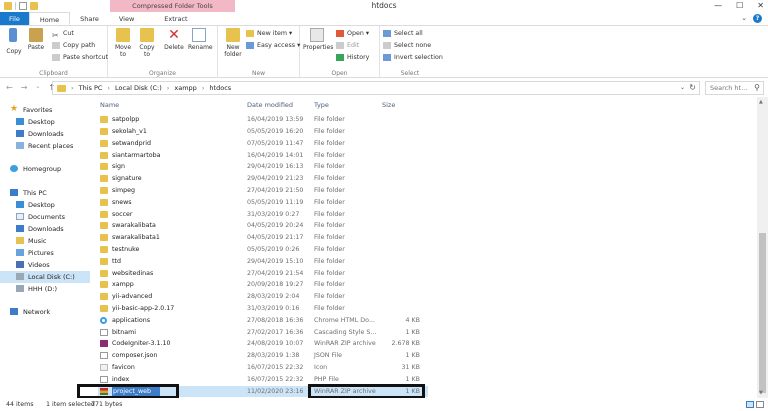 This screenshot has width=768, height=411. What do you see at coordinates (744, 18) in the screenshot?
I see `expand-ribbon-icon: ⌄` at bounding box center [744, 18].